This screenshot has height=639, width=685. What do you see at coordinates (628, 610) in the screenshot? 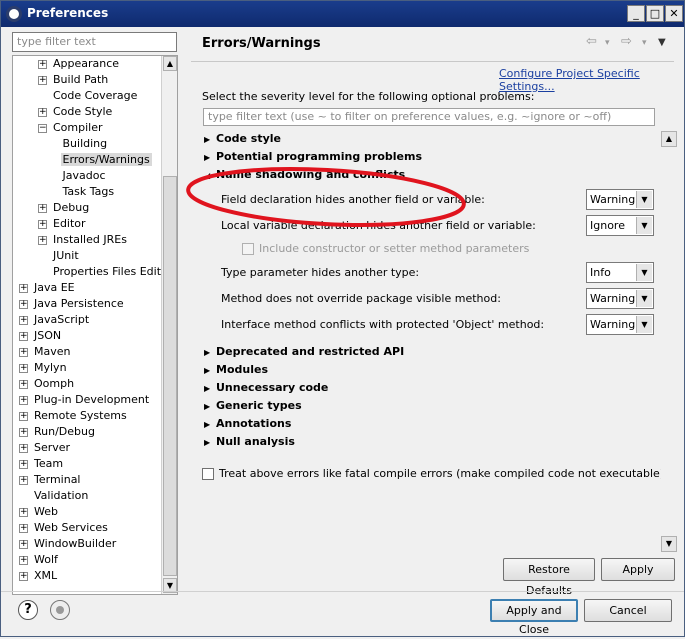
I see `cancel-button: Cancel` at bounding box center [628, 610].